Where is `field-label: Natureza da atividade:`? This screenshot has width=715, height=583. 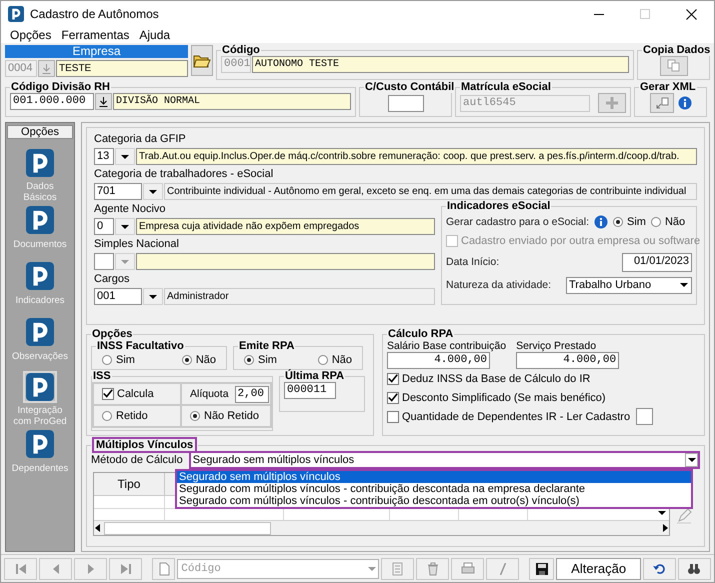 field-label: Natureza da atividade: is located at coordinates (499, 285).